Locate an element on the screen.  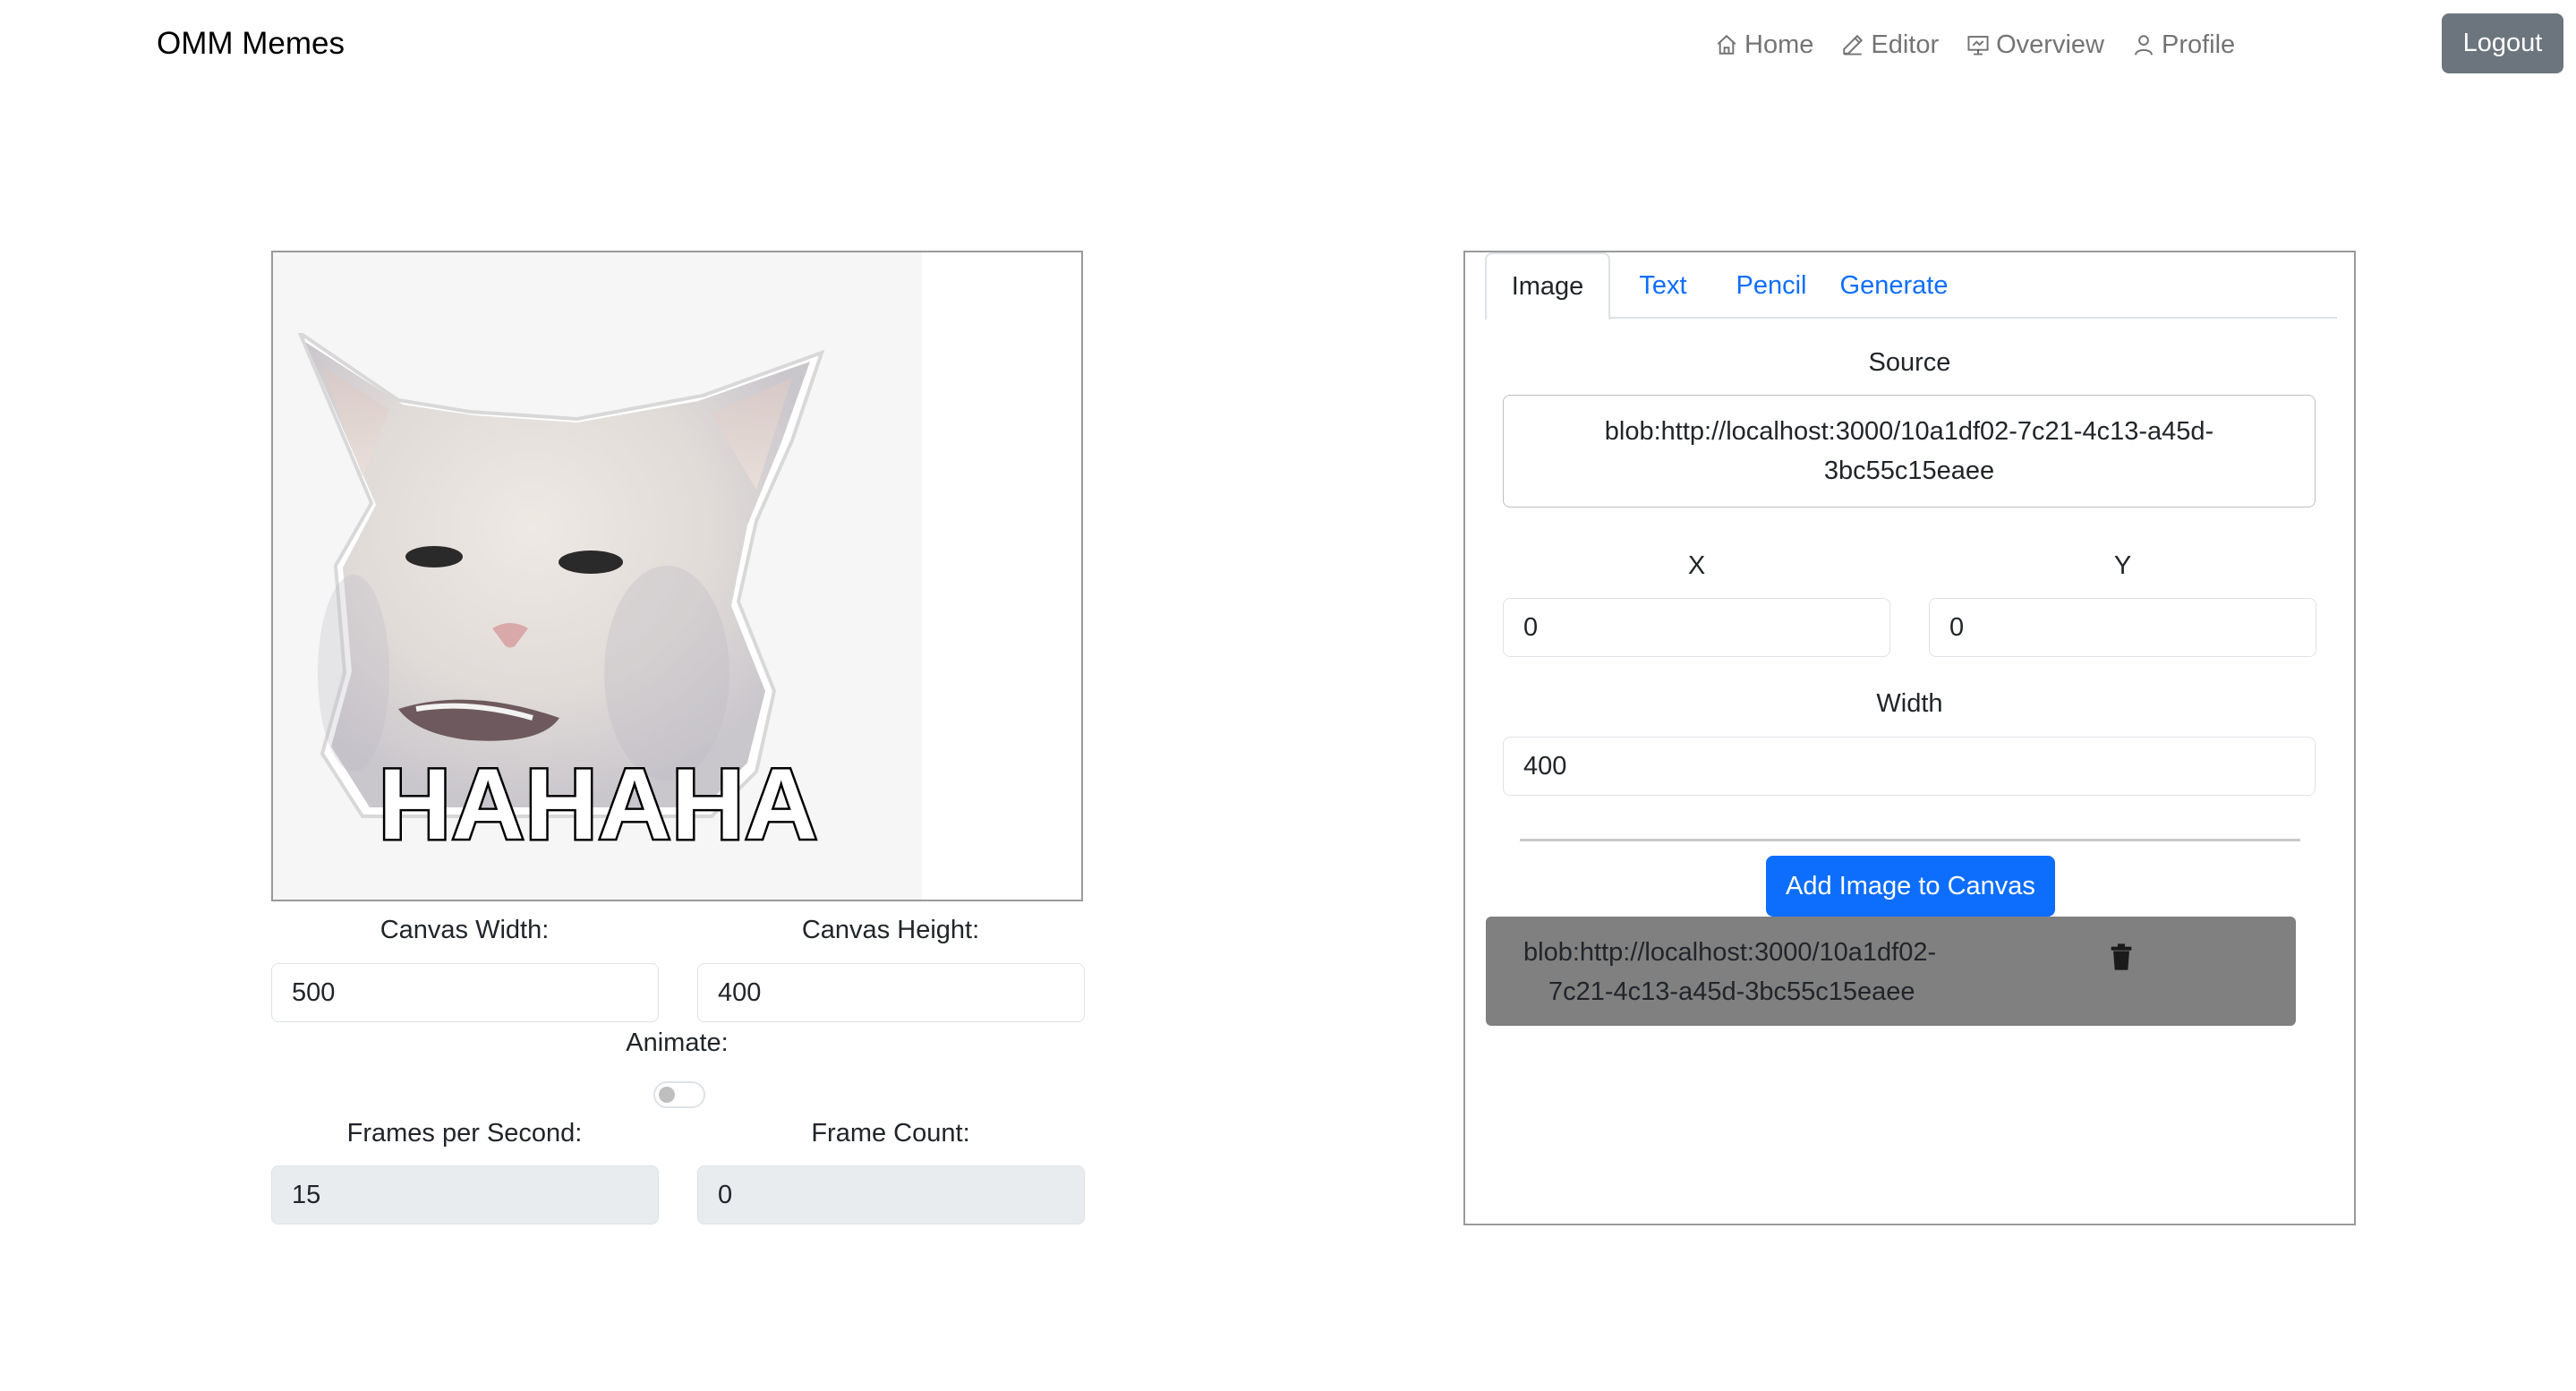
fps-input: 15 is located at coordinates (465, 1195).